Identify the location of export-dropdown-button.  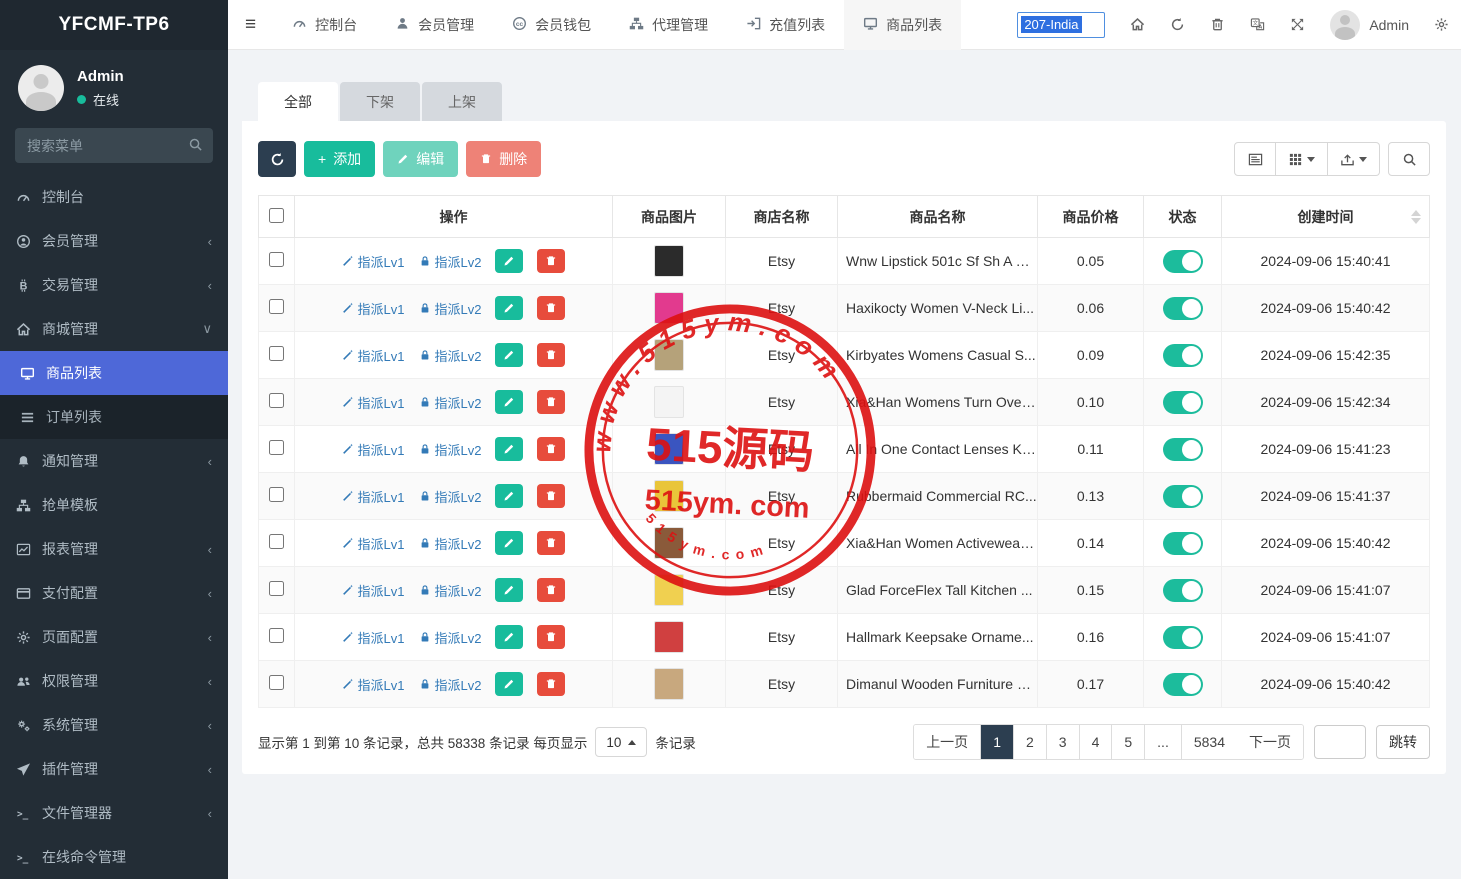
(1354, 159).